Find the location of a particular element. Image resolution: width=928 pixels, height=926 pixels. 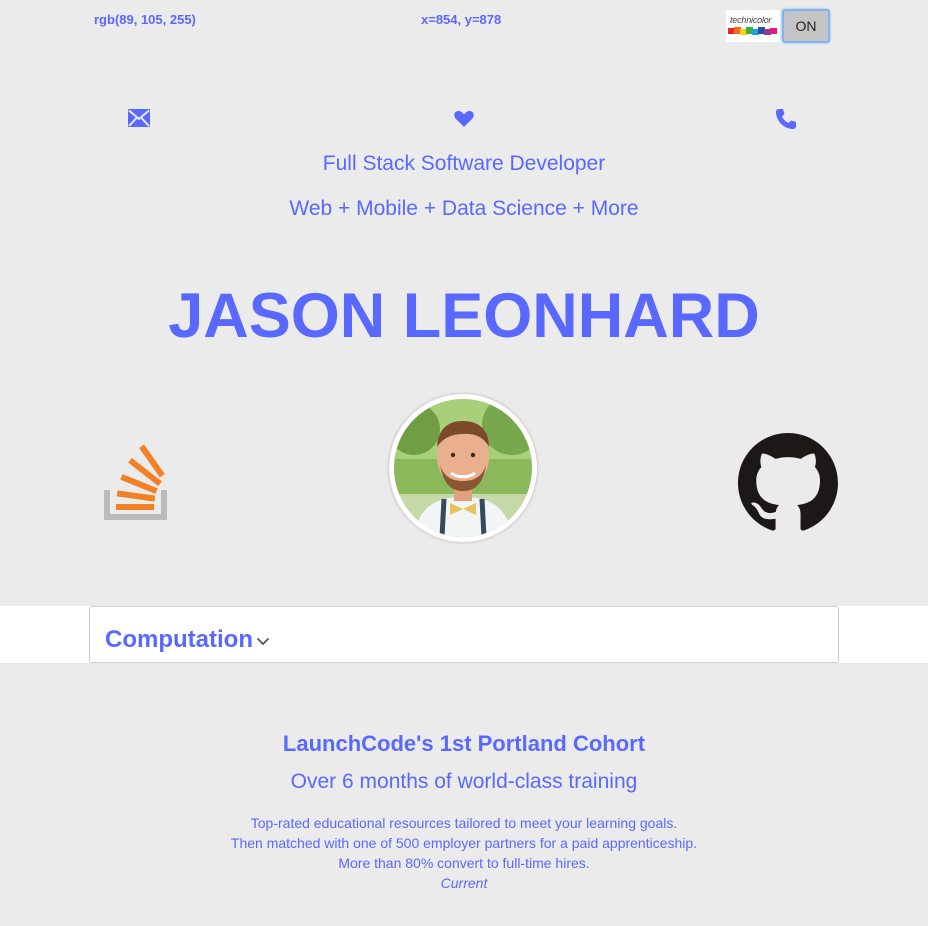

avatar-photo is located at coordinates (463, 468).